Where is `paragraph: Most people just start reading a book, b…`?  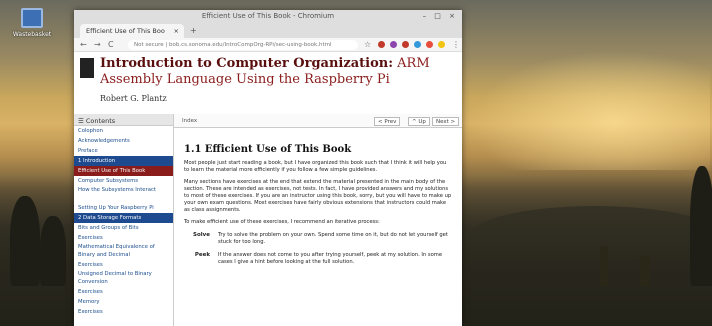
paragraph: Most people just start reading a book, b… is located at coordinates (315, 166).